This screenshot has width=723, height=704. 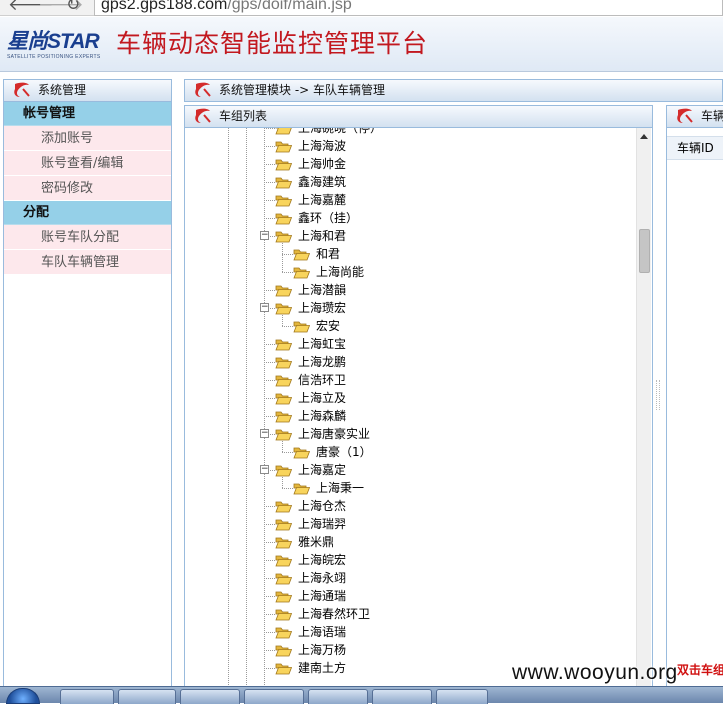 I want to click on tree-node: 鑫环（挂）, so click(x=316, y=218).